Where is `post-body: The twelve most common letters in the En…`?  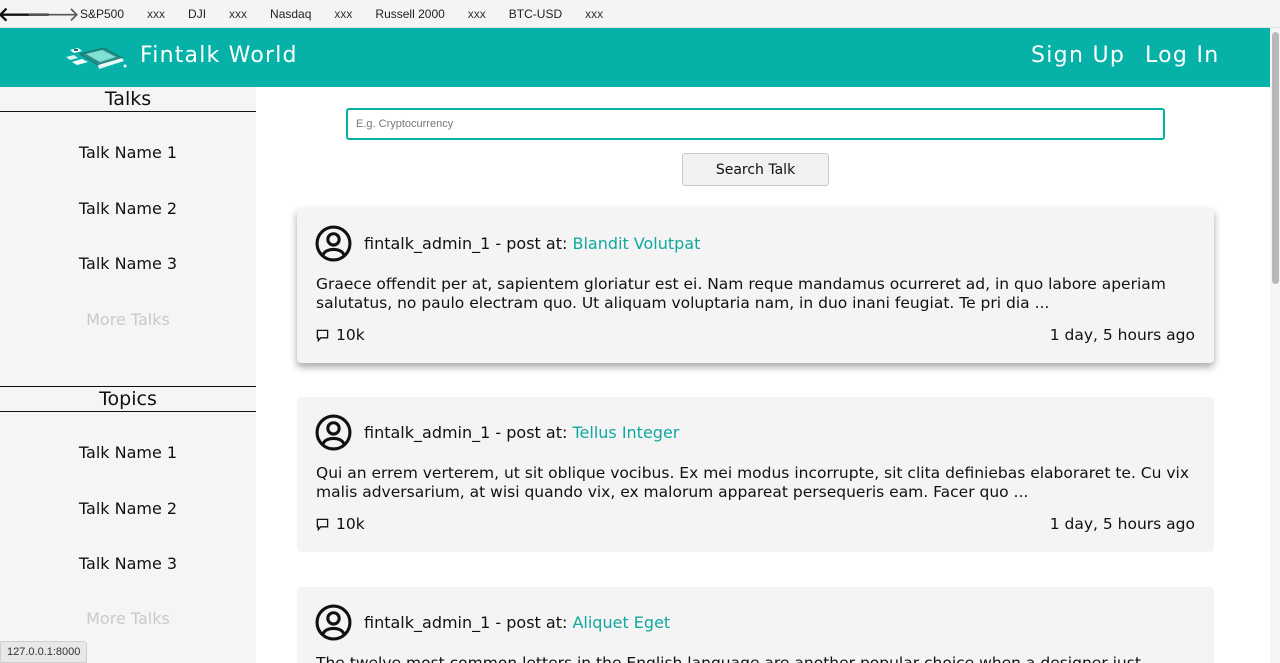 post-body: The twelve most common letters in the En… is located at coordinates (728, 658).